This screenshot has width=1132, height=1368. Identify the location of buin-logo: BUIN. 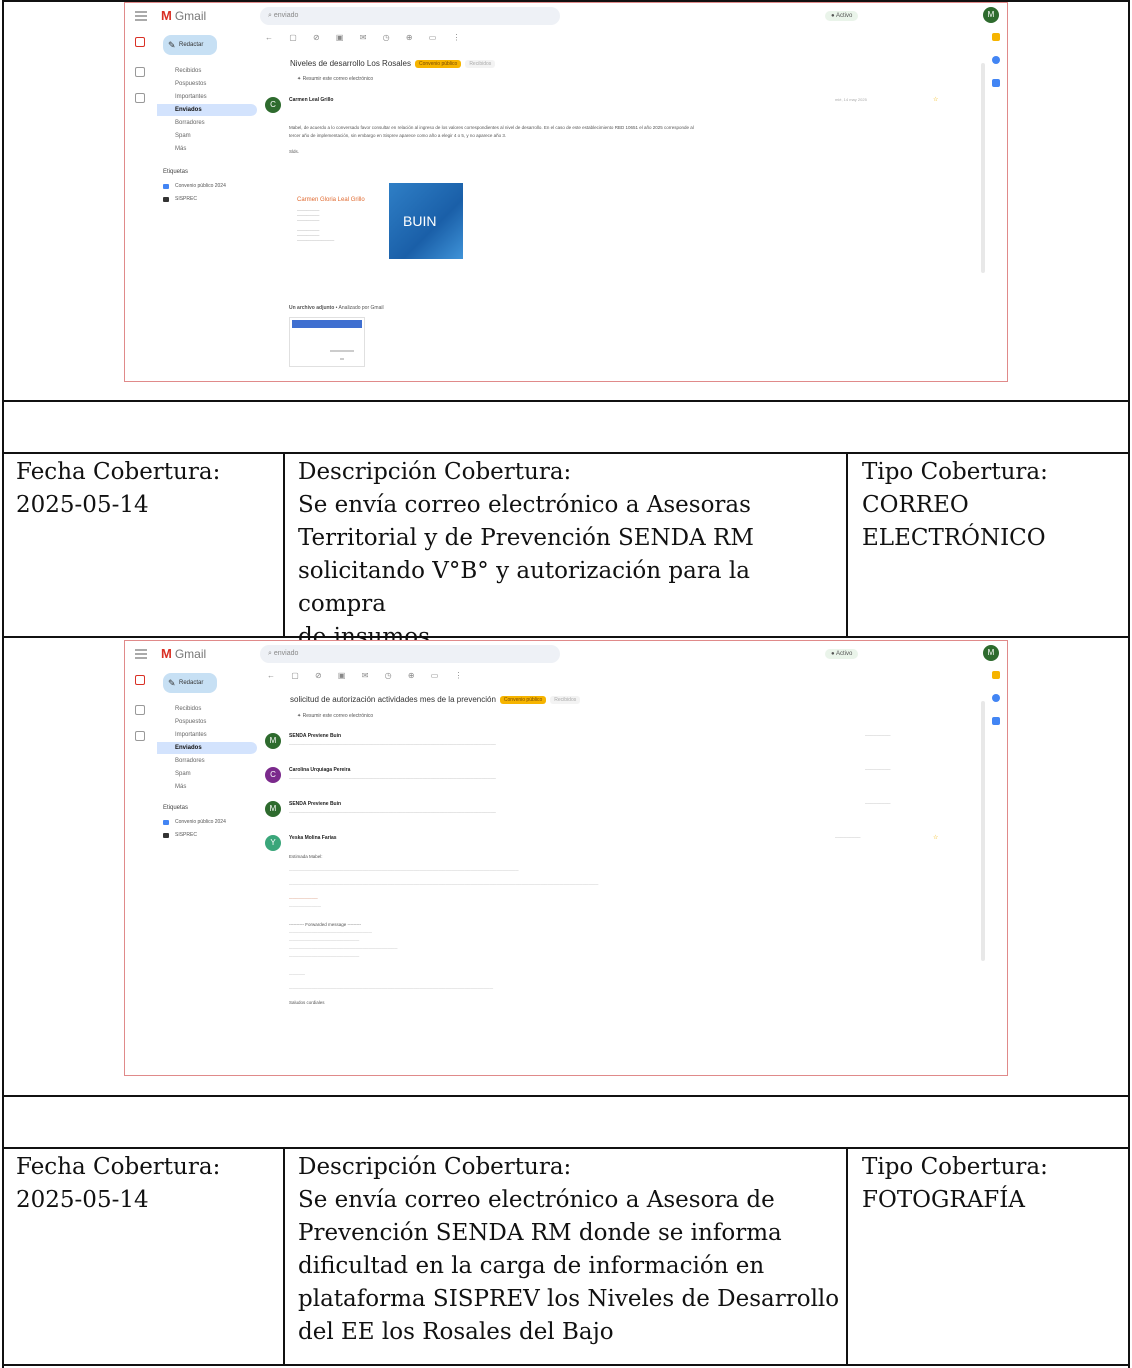
(426, 221).